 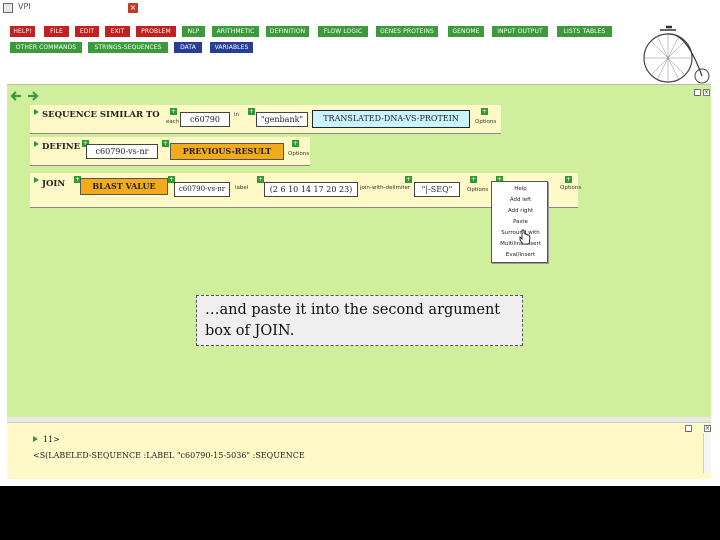 I want to click on arg-previous-result: PREVIOUS-RESULT, so click(x=227, y=151).